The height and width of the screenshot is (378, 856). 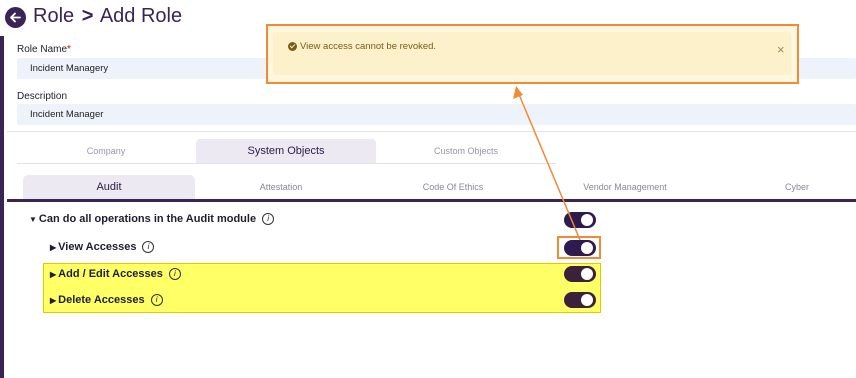 I want to click on description-label: Description, so click(x=42, y=96).